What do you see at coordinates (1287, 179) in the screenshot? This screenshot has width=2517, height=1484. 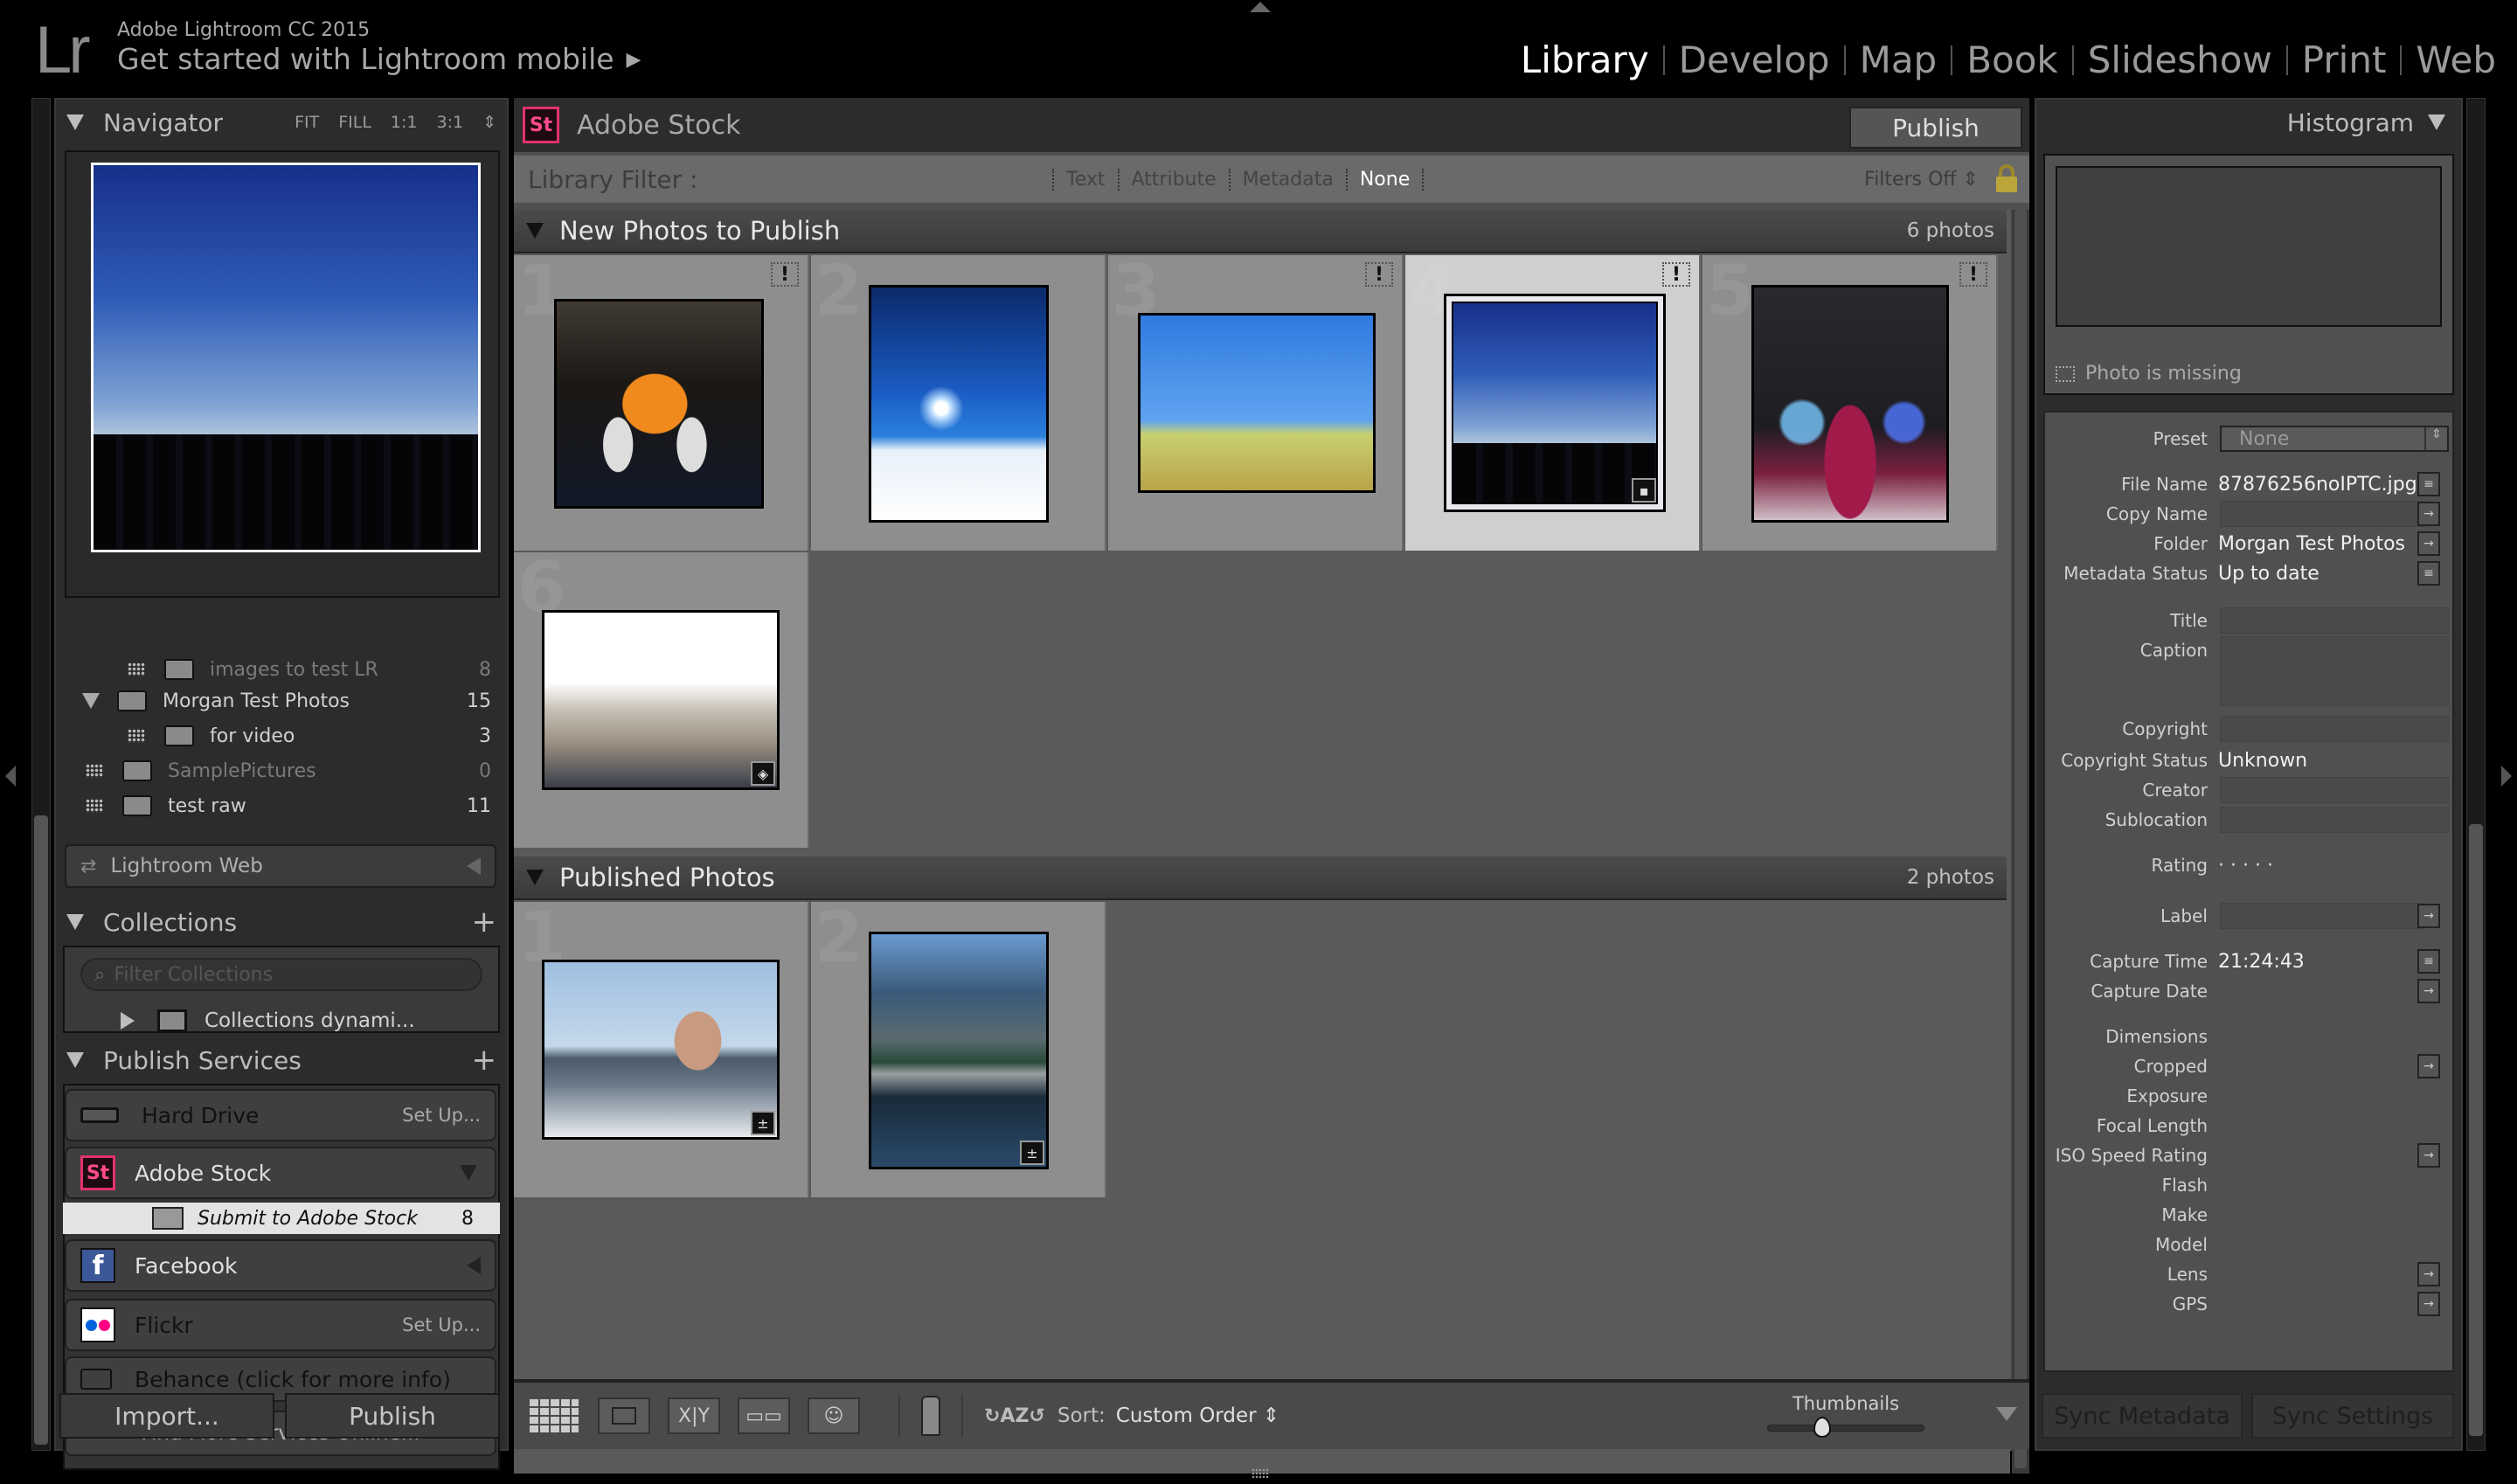 I see `filter-metadata: Metadata` at bounding box center [1287, 179].